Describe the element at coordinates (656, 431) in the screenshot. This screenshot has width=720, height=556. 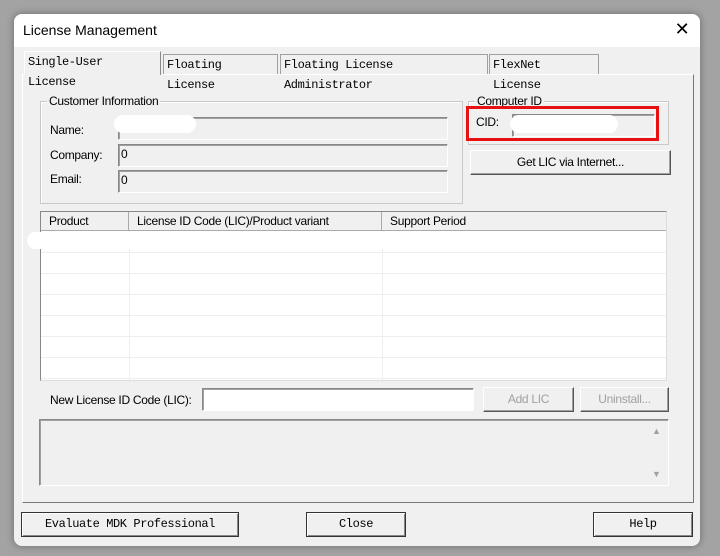
I see `arrow-up-icon: ▲` at that location.